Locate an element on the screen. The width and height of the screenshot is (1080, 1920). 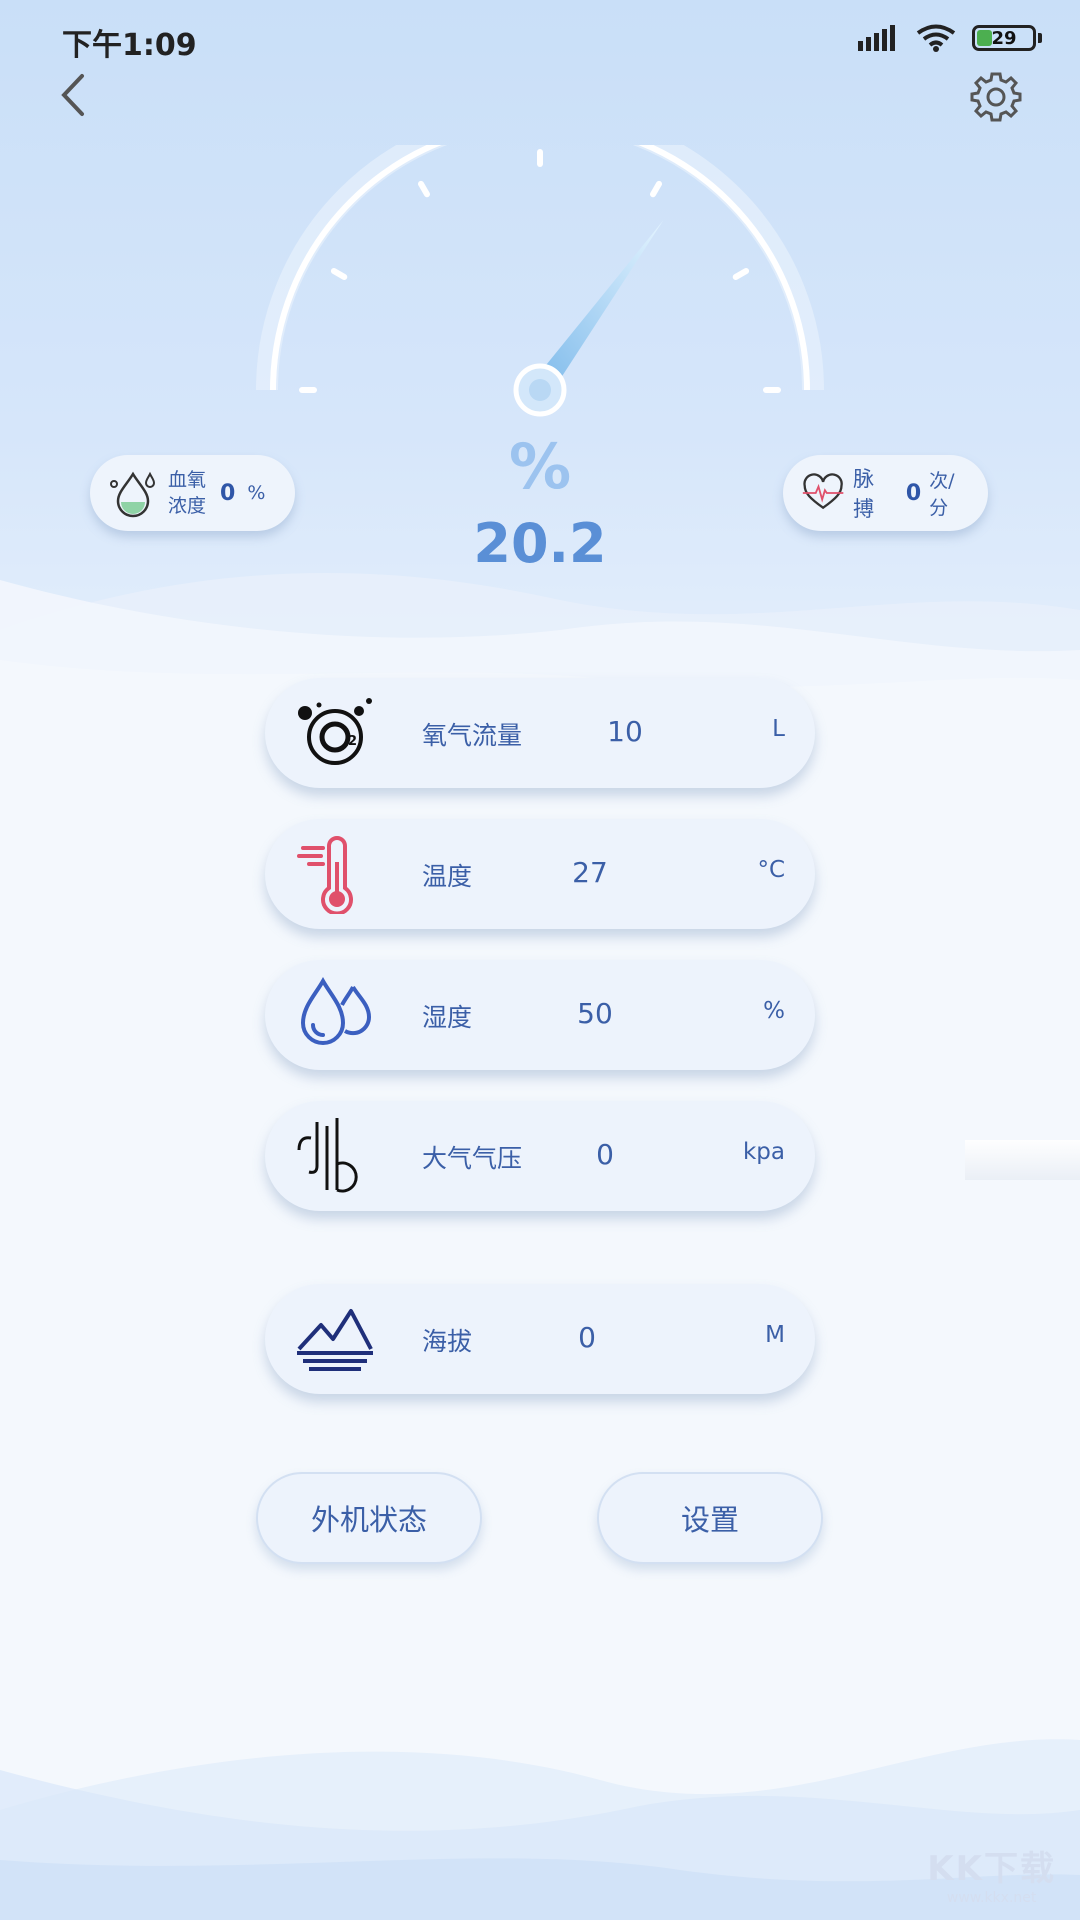
mountain-icon is located at coordinates (335, 1340).